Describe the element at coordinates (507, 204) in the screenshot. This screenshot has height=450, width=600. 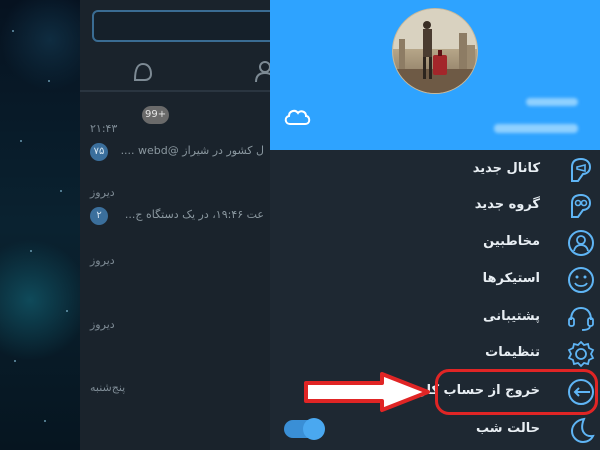
I see `menu-label: گروه جدید` at that location.